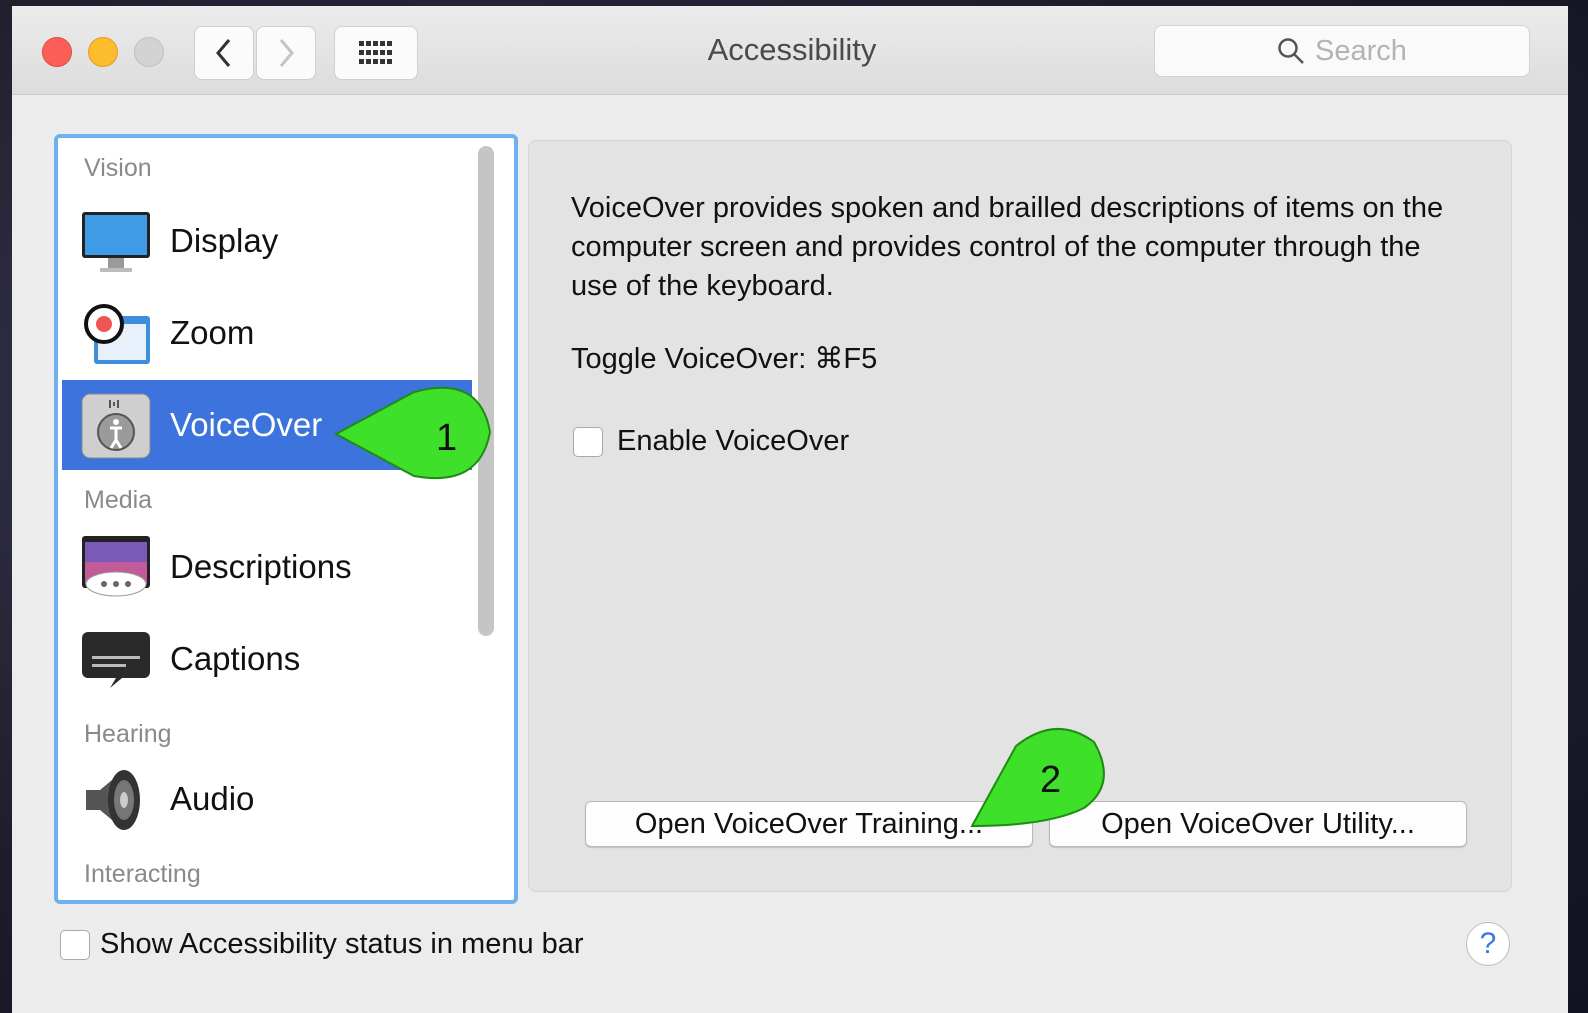  Describe the element at coordinates (733, 441) in the screenshot. I see `enable-voiceover-label: Enable VoiceOver` at that location.